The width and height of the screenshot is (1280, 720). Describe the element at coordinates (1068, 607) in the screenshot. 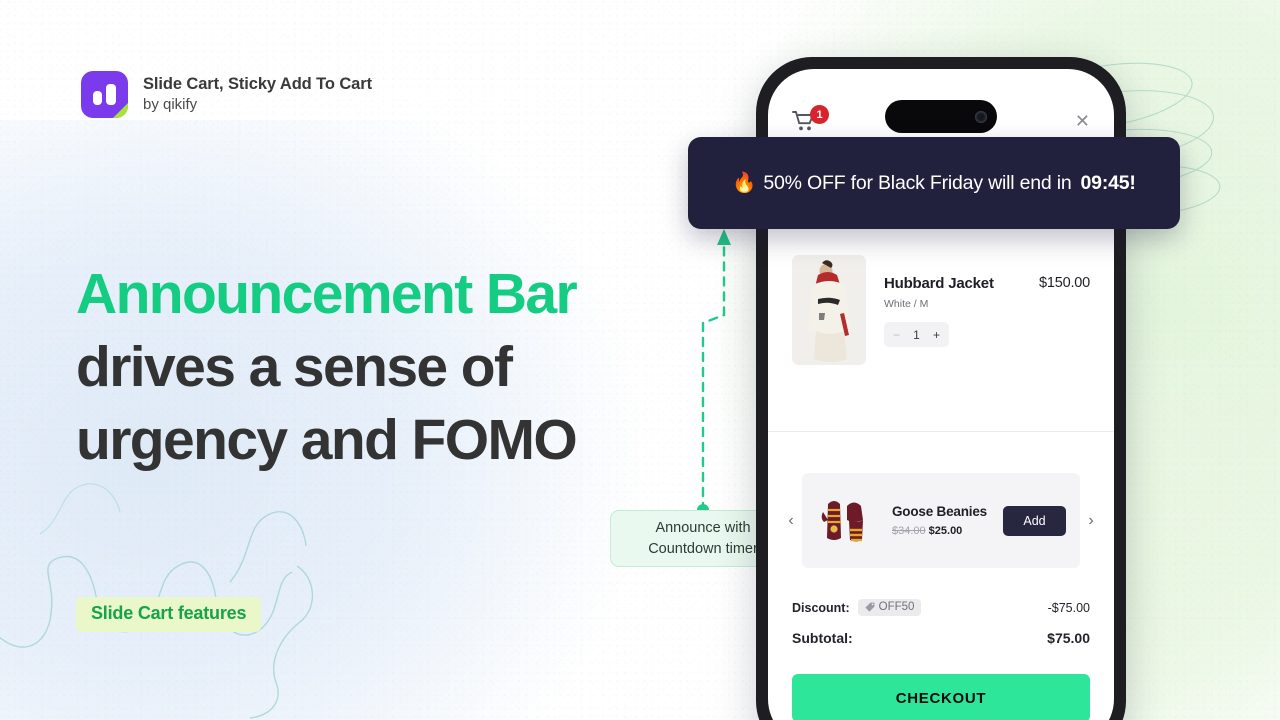

I see `discount-amount: -$75.00` at that location.